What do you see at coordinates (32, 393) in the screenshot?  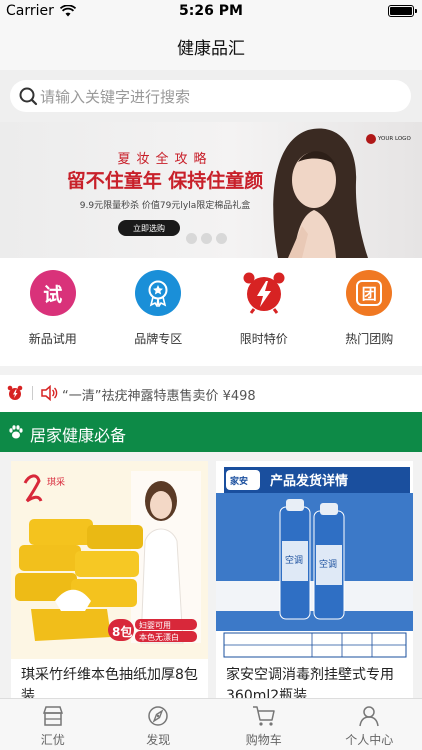 I see `divider` at bounding box center [32, 393].